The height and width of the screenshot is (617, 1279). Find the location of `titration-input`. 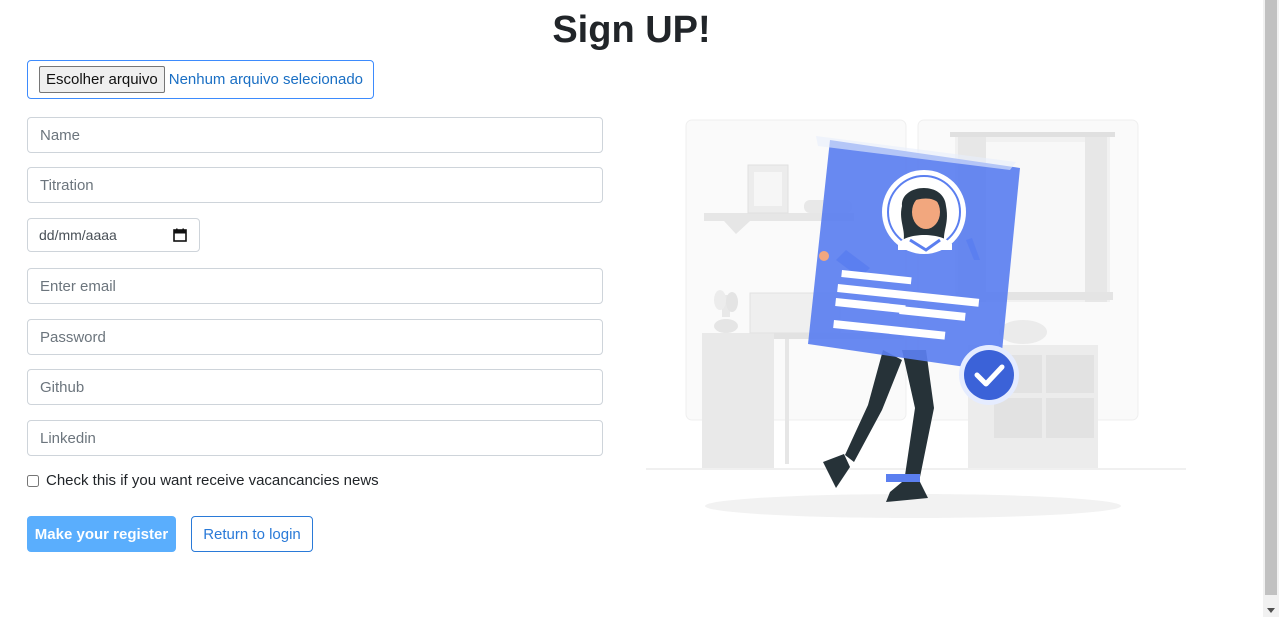

titration-input is located at coordinates (315, 185).